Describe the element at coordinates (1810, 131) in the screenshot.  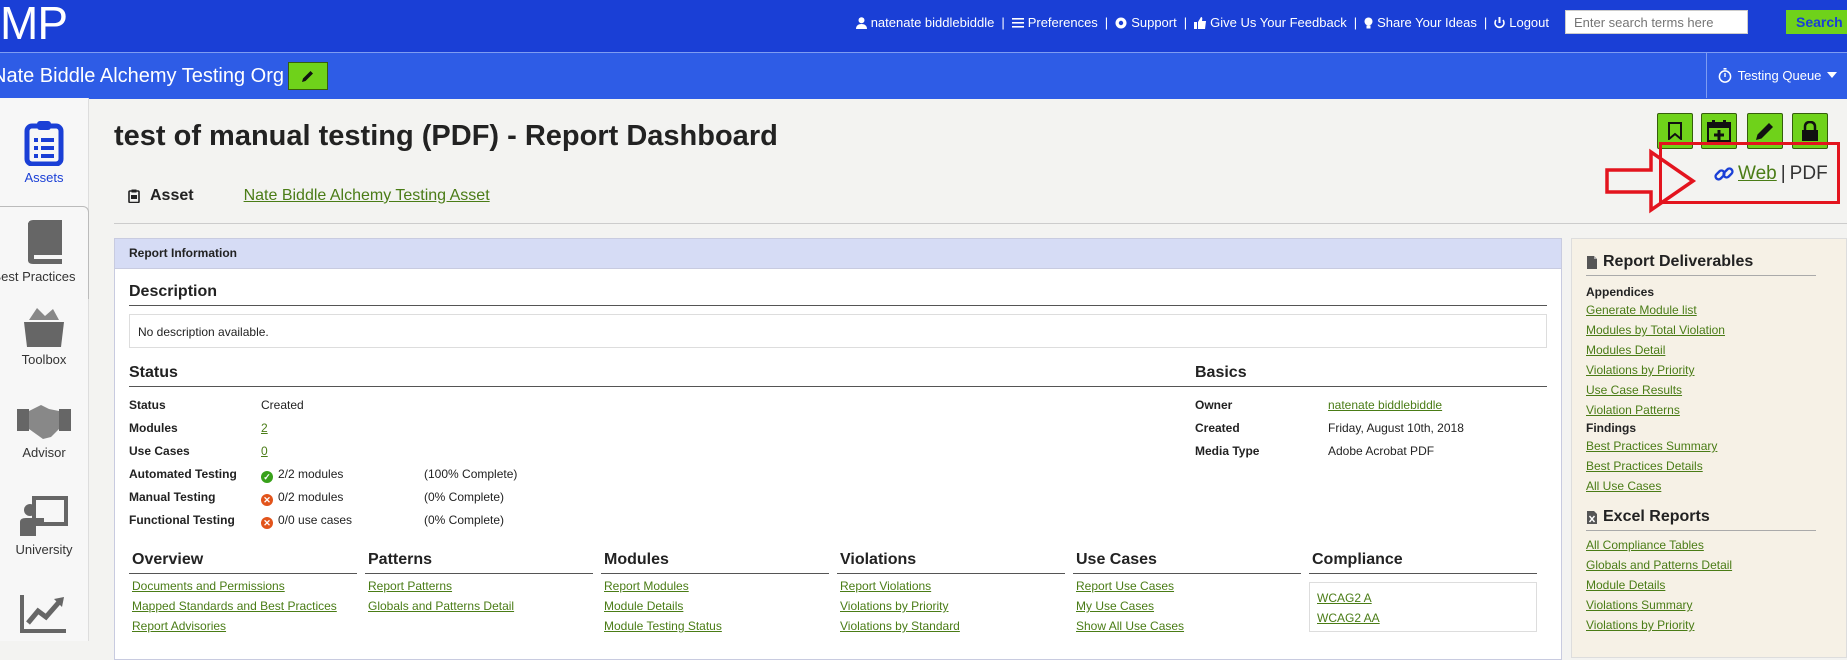
I see `lock-icon` at that location.